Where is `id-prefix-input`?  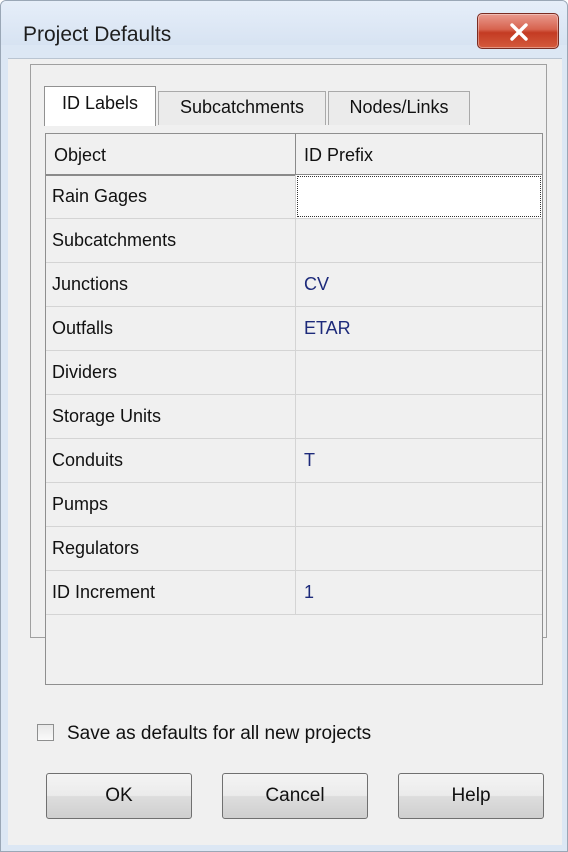 id-prefix-input is located at coordinates (419, 196).